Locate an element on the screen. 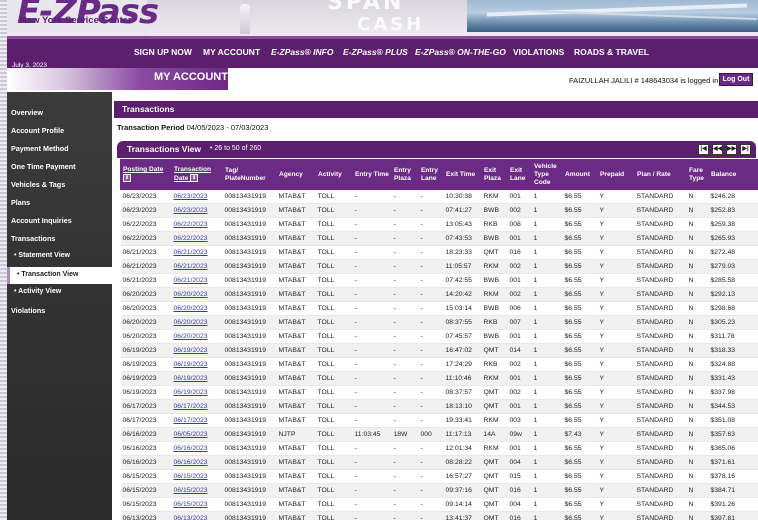  transaction-date-link: 06/05/2023 is located at coordinates (197, 434).